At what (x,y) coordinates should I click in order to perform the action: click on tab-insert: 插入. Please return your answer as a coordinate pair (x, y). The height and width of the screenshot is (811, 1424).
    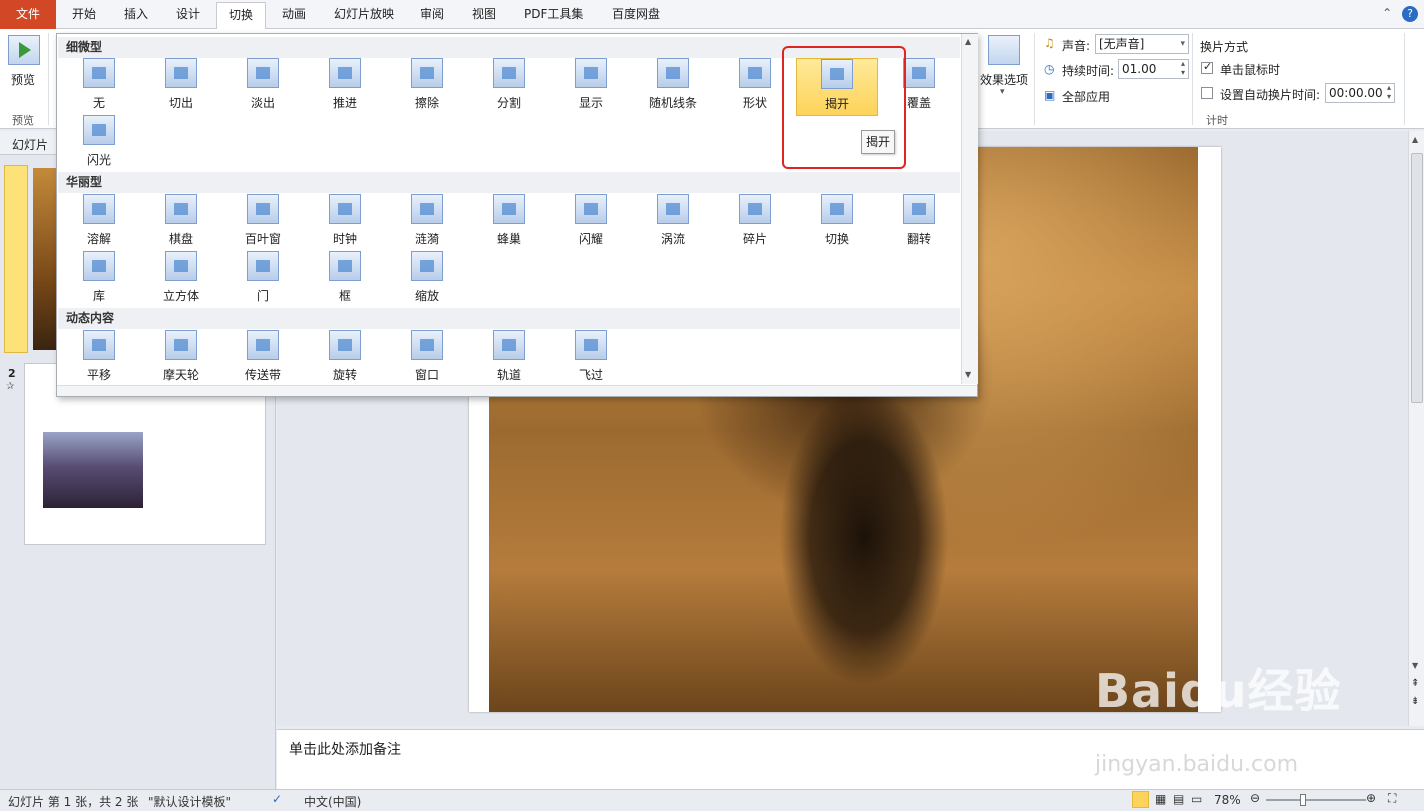
    Looking at the image, I should click on (136, 15).